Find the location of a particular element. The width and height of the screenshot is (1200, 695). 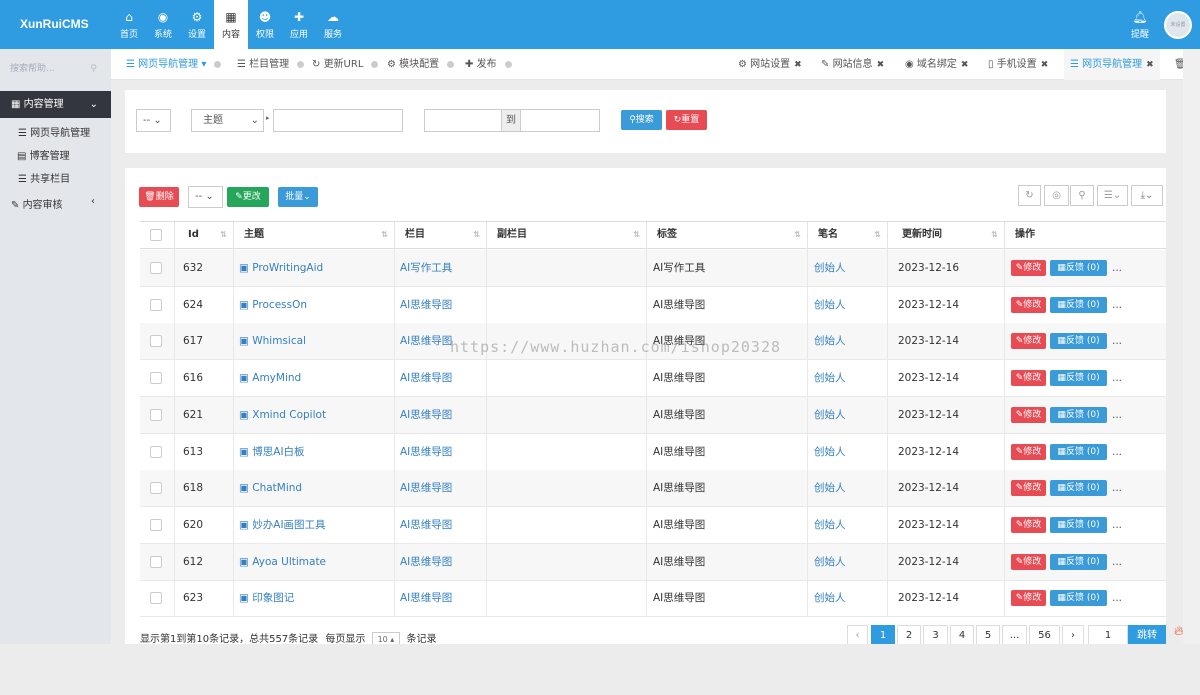

sidebar-search-input: 搜索帮助... ⚲ is located at coordinates (55, 69).